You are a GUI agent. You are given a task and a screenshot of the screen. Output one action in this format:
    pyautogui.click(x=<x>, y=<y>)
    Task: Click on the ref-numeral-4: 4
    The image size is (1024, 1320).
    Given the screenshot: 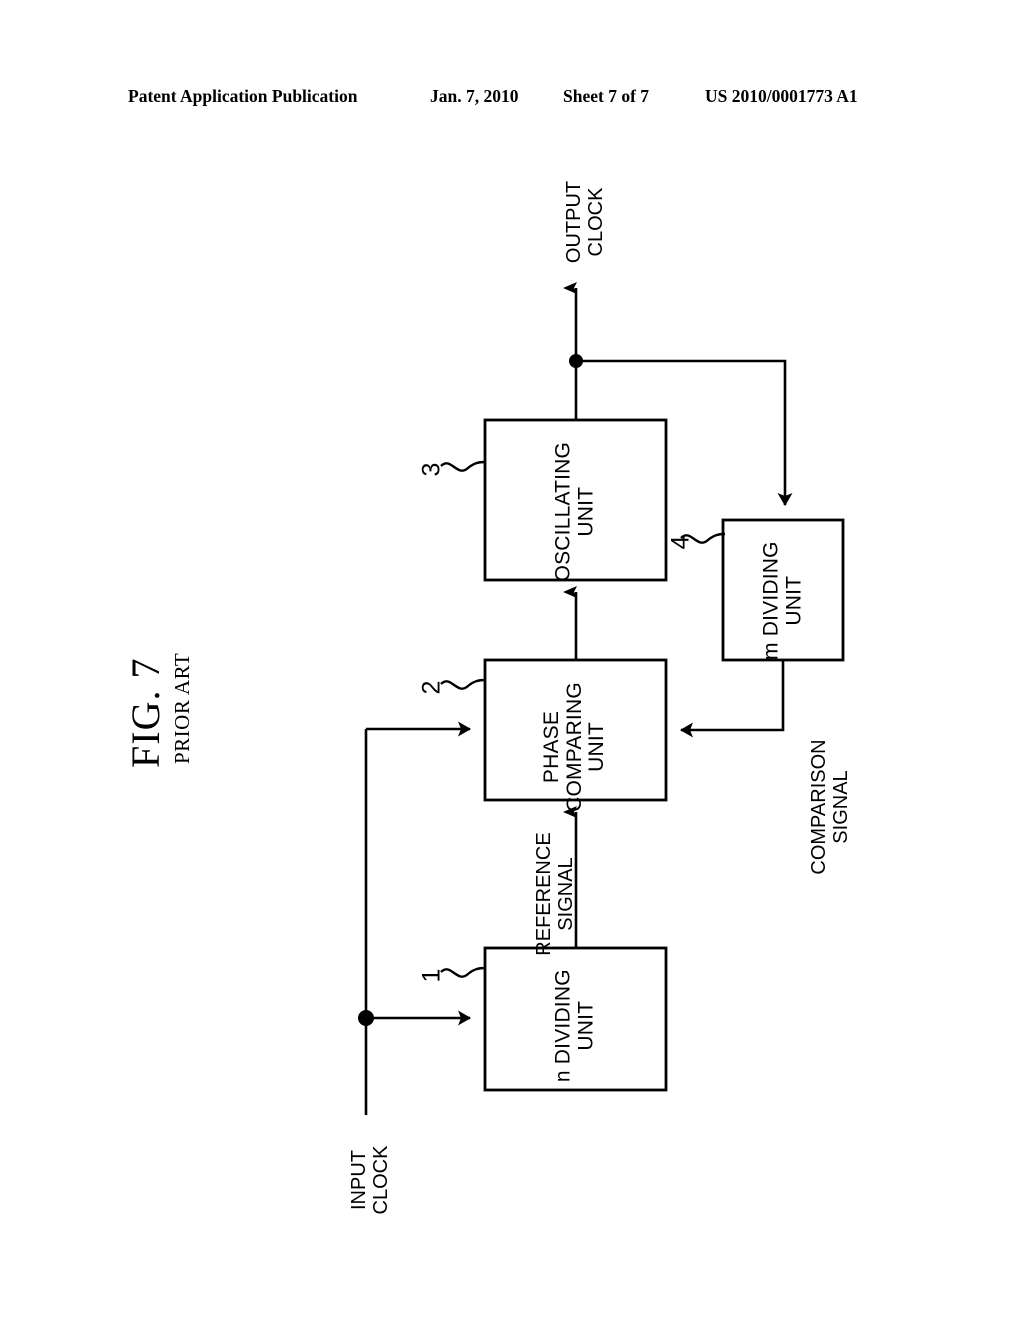 What is the action you would take?
    pyautogui.click(x=680, y=542)
    